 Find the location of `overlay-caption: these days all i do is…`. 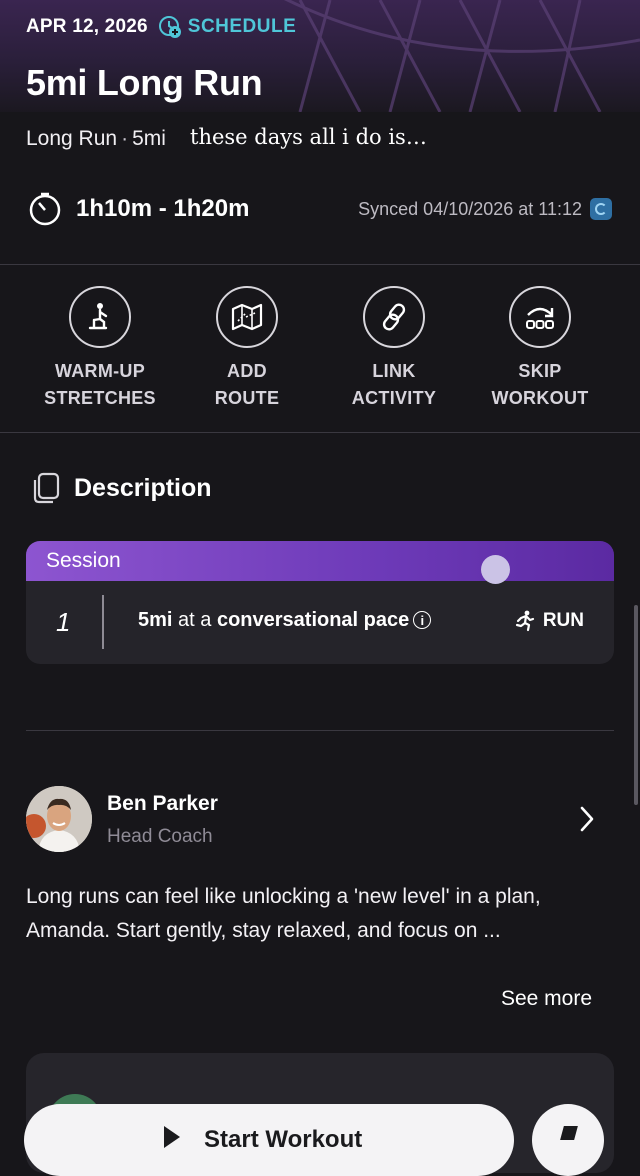

overlay-caption: these days all i do is… is located at coordinates (308, 137).